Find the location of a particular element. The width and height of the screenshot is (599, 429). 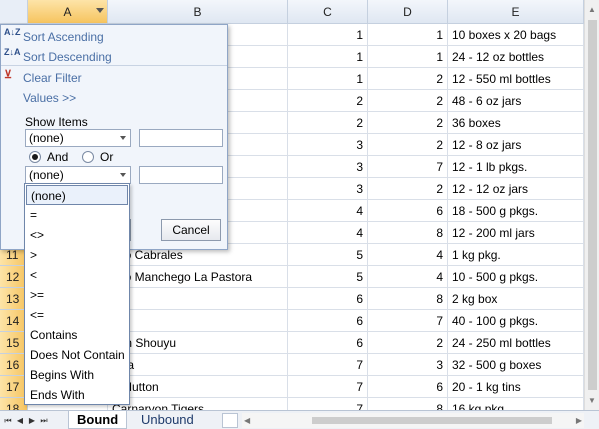

cell-e: 48 - 6 oz jars is located at coordinates (516, 101).